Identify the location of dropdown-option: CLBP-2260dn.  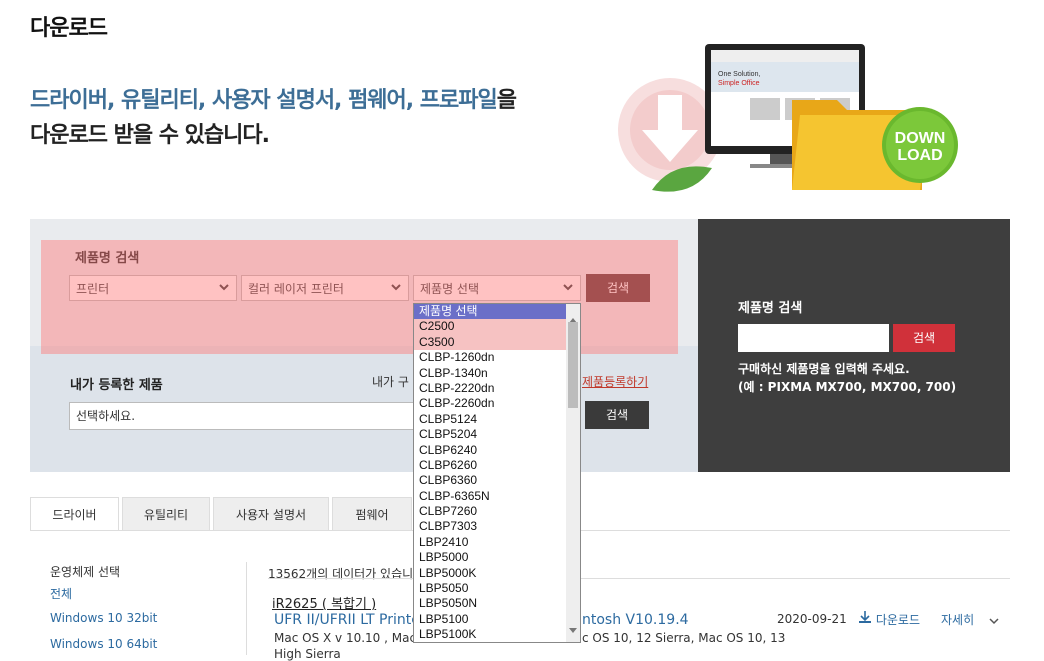
(497, 403).